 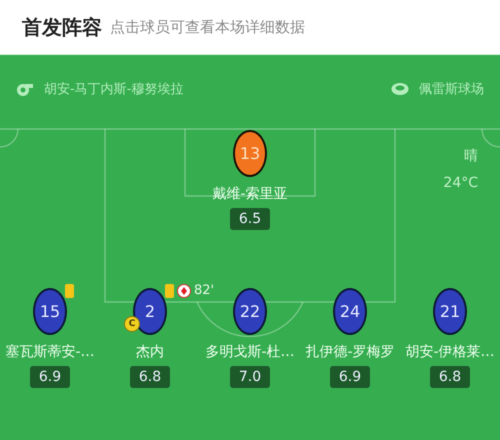 What do you see at coordinates (50, 311) in the screenshot?
I see `player-number: 15` at bounding box center [50, 311].